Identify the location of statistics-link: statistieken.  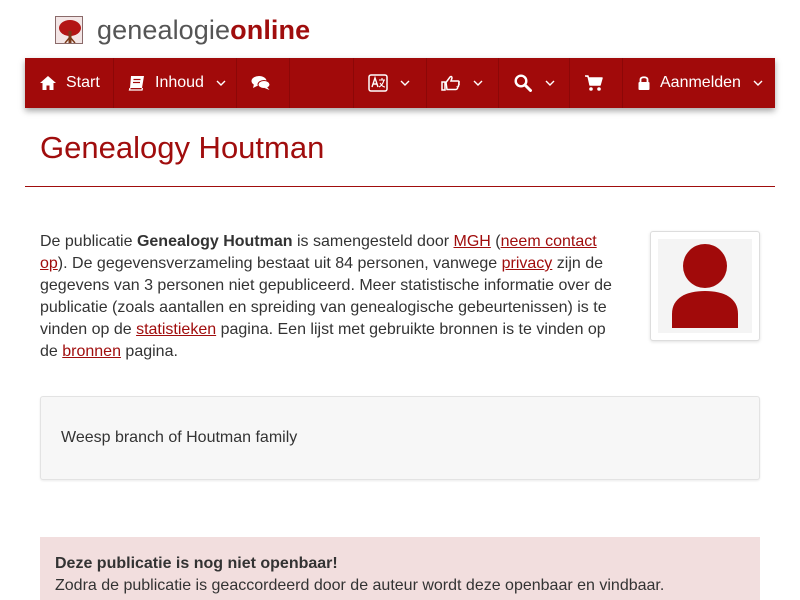
(176, 329).